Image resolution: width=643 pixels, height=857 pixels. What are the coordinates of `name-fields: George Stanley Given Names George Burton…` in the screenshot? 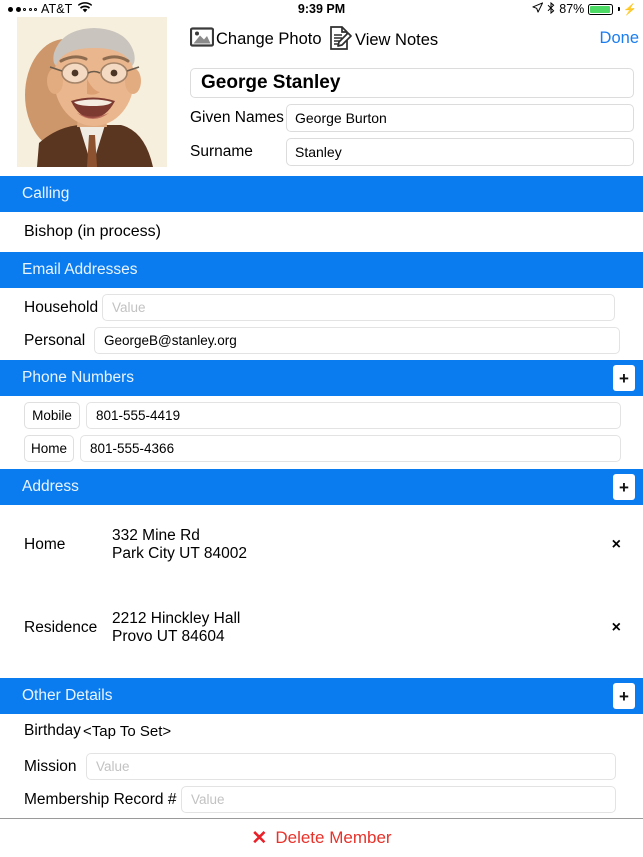 It's located at (412, 117).